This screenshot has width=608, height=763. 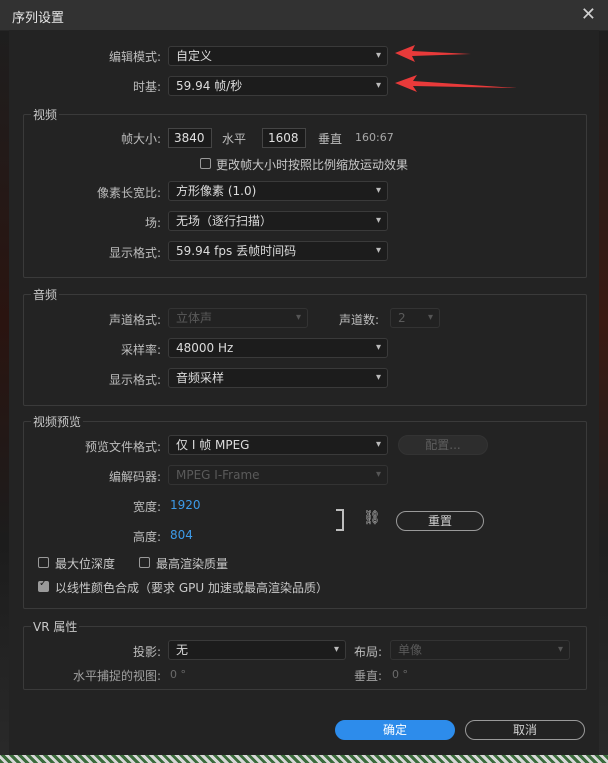 I want to click on fields-select: 无场（逐行扫描） ▾, so click(x=278, y=221).